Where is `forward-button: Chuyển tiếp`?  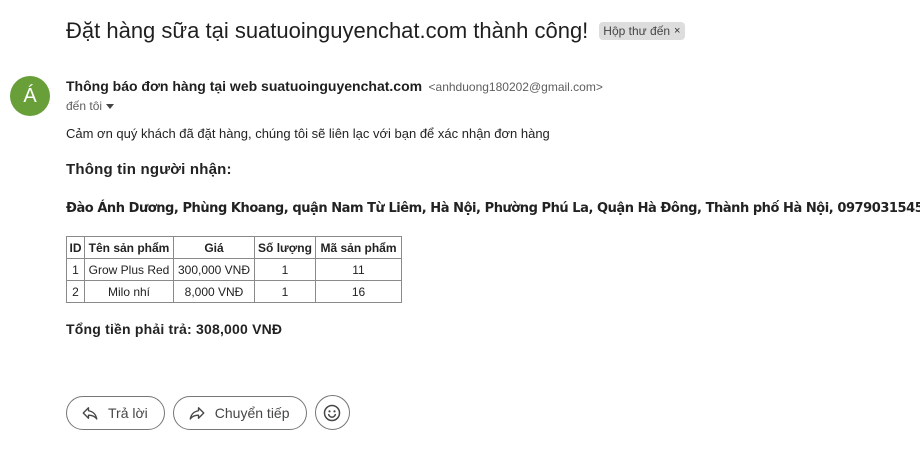
forward-button: Chuyển tiếp is located at coordinates (239, 412).